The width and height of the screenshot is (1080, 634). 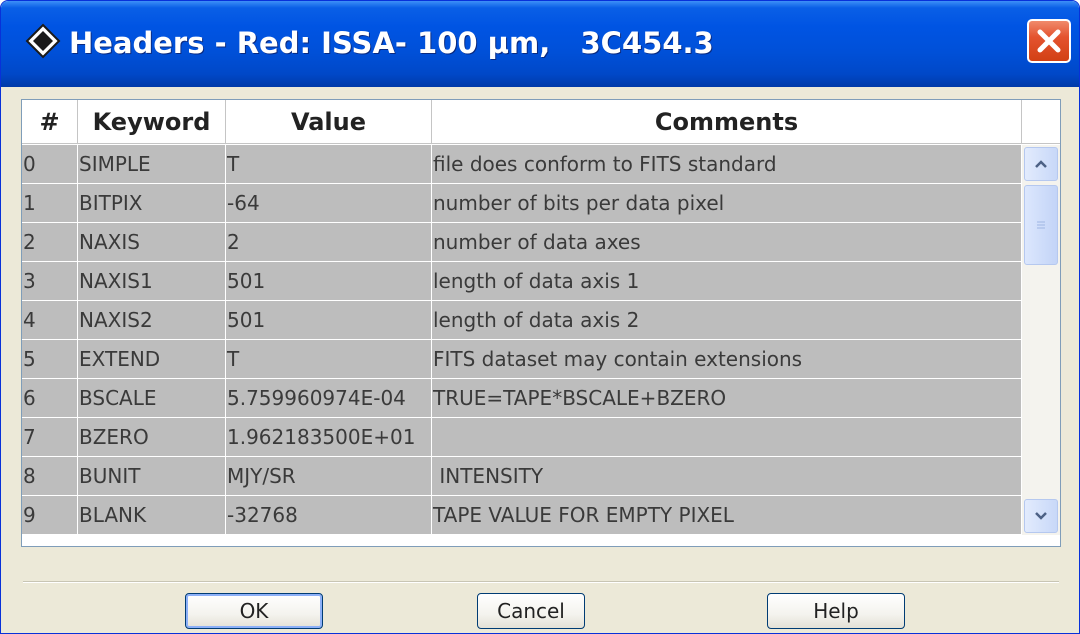 I want to click on value-cell: -32768, so click(x=329, y=515).